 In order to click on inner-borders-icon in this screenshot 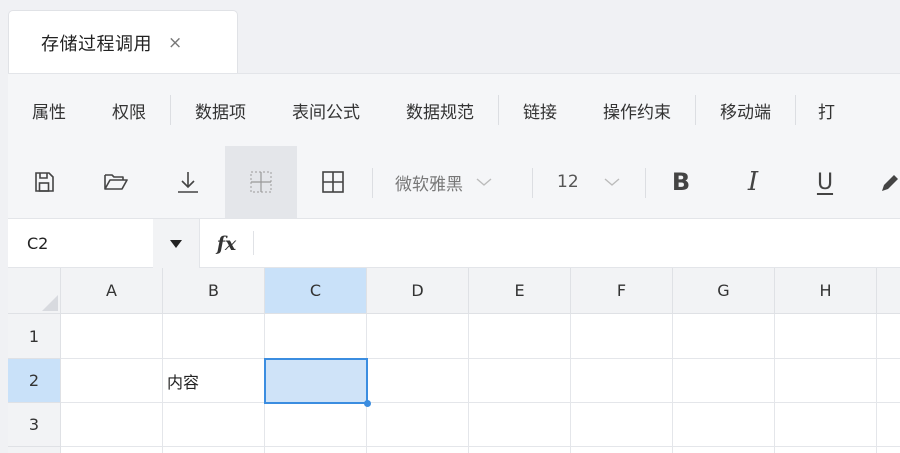, I will do `click(261, 182)`.